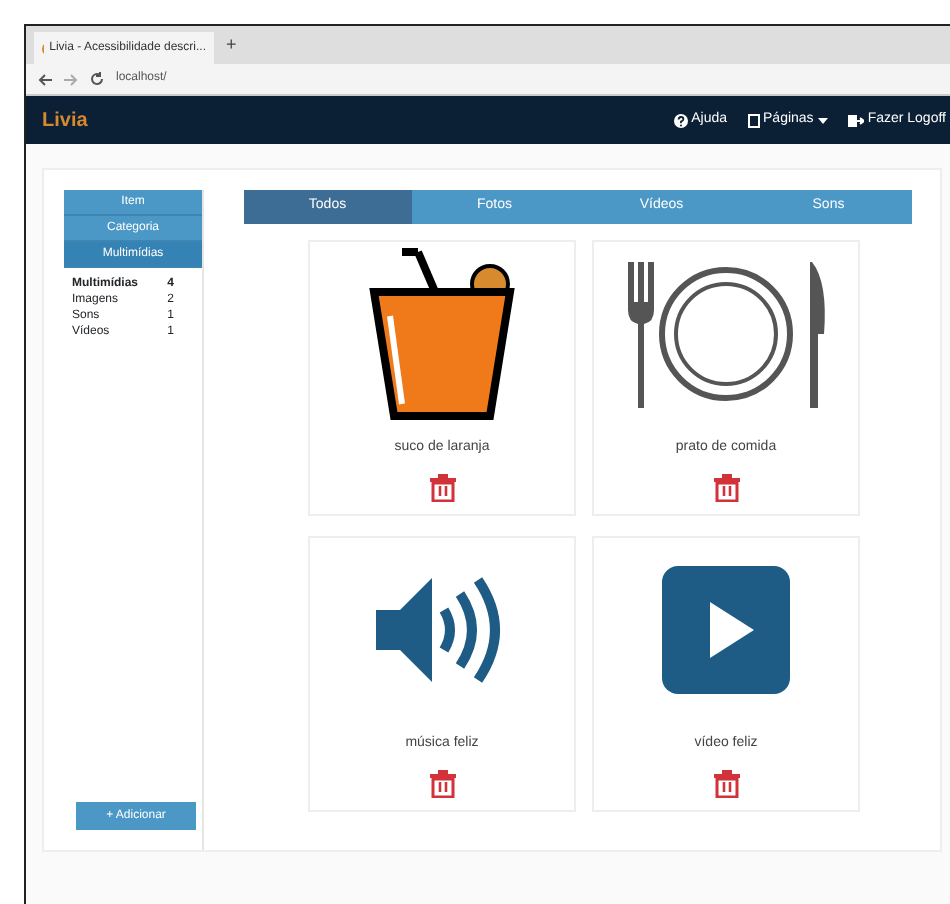  Describe the element at coordinates (97, 79) in the screenshot. I see `reload-icon` at that location.